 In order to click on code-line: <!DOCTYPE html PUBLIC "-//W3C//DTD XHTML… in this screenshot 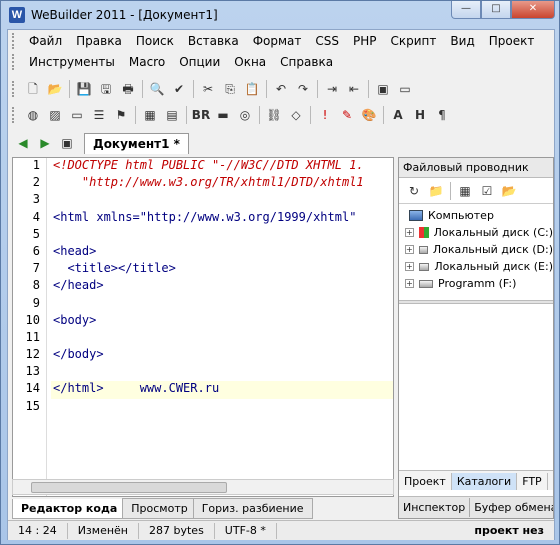, I will do `click(223, 166)`.